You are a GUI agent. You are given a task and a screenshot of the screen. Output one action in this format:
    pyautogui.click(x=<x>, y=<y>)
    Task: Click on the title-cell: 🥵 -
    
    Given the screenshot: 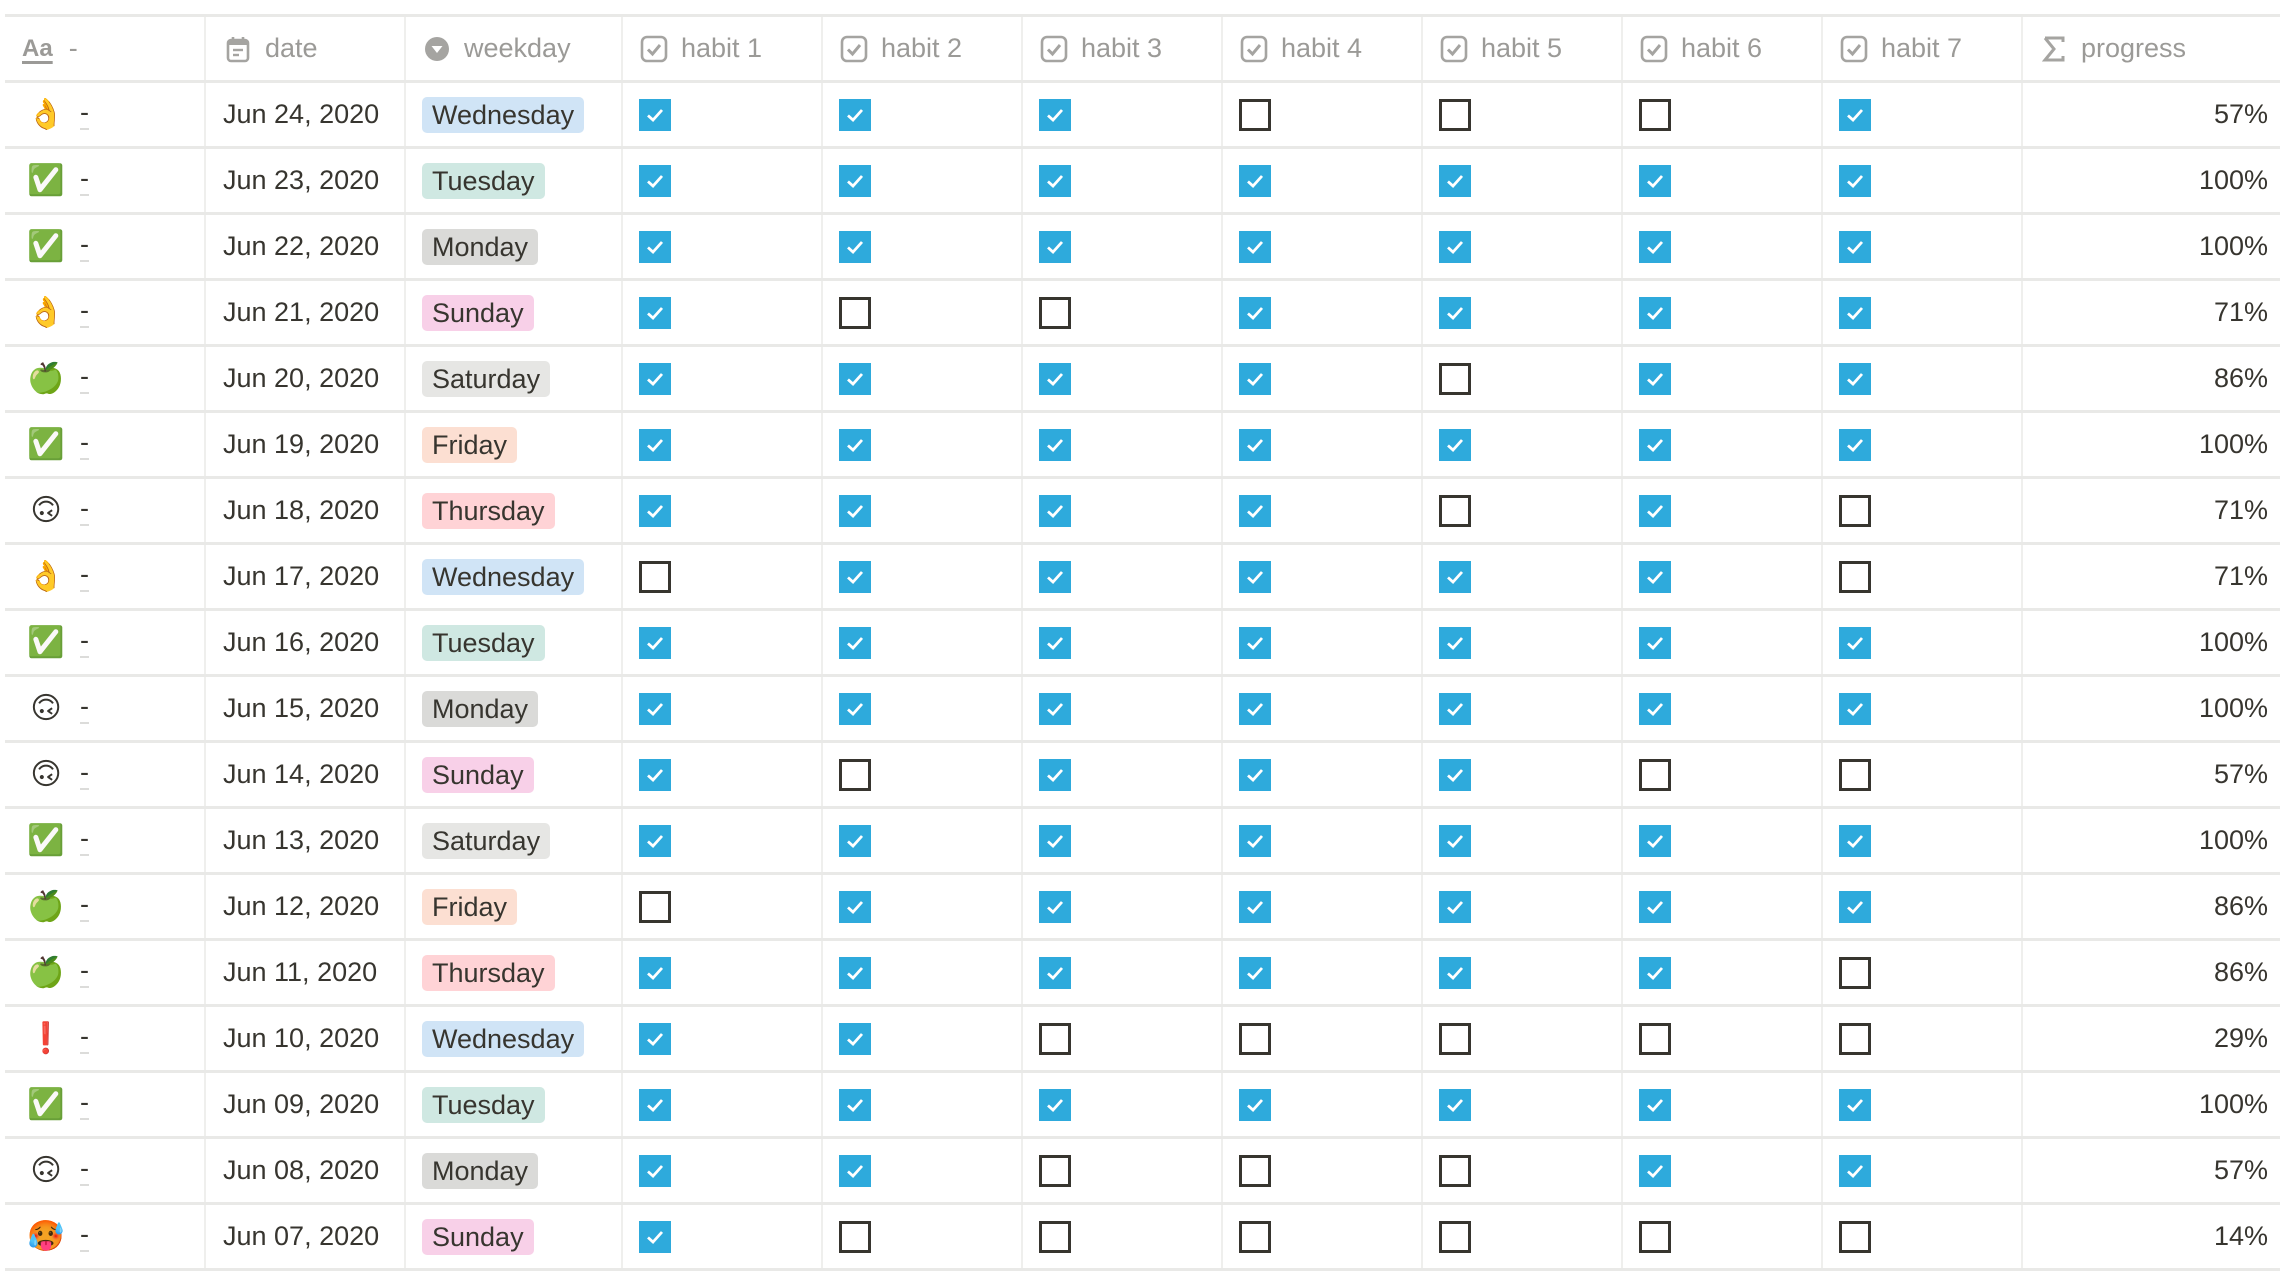 What is the action you would take?
    pyautogui.click(x=105, y=1236)
    